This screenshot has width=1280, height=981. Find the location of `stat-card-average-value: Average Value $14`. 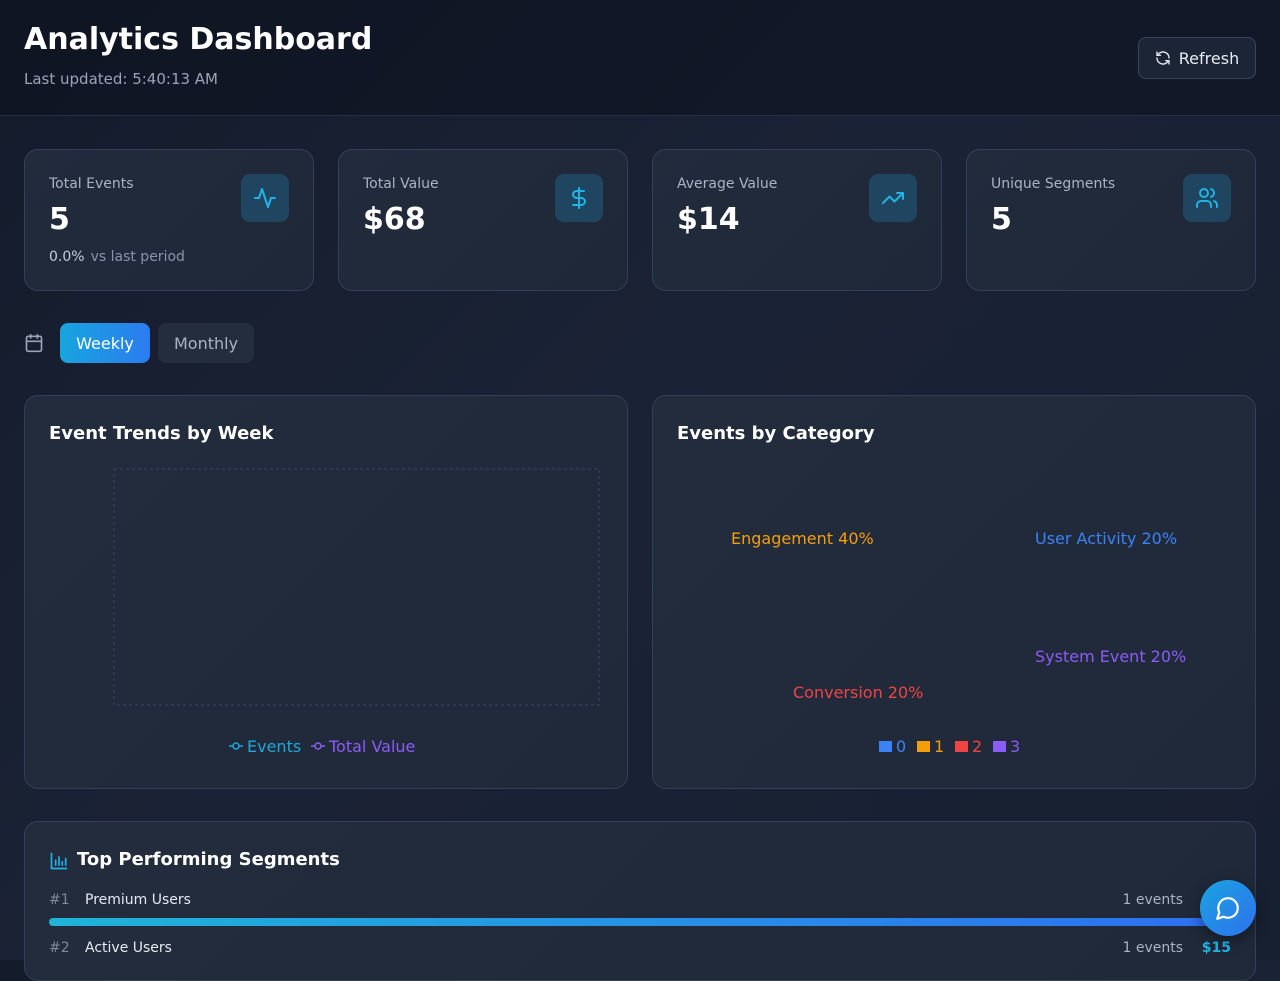

stat-card-average-value: Average Value $14 is located at coordinates (797, 220).